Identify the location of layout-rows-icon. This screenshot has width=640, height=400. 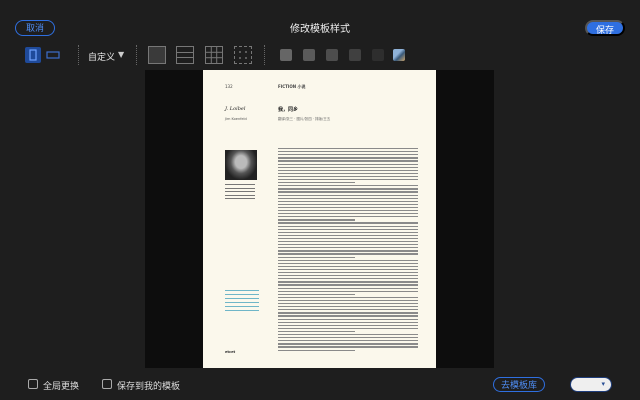
(185, 55).